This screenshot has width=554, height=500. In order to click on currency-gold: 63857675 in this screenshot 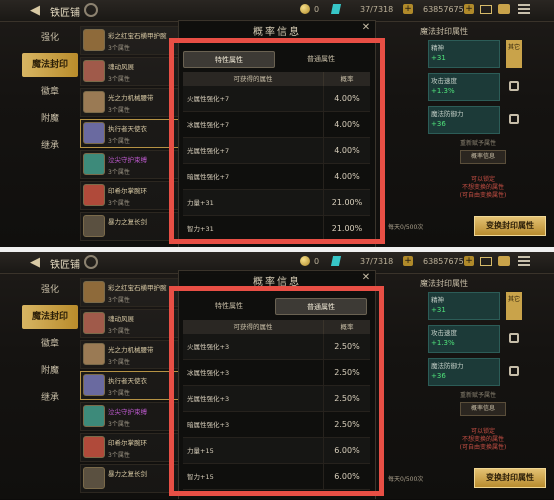, I will do `click(443, 261)`.